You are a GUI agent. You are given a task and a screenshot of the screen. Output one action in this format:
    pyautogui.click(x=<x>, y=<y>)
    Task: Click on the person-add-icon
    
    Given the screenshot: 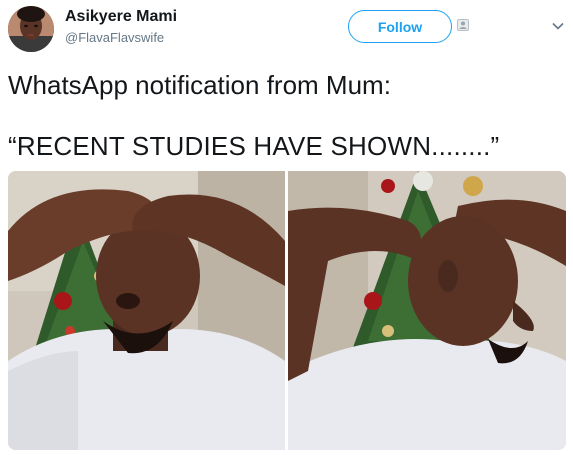 What is the action you would take?
    pyautogui.click(x=463, y=25)
    